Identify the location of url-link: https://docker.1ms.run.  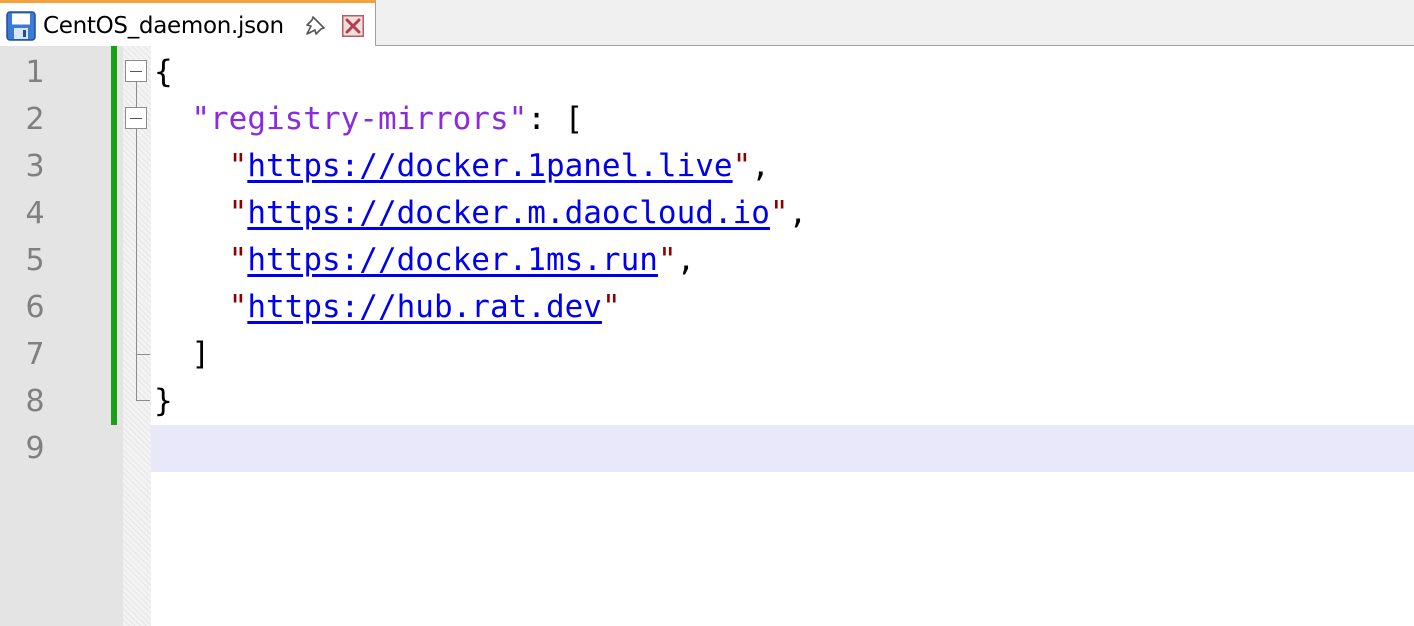
(452, 260).